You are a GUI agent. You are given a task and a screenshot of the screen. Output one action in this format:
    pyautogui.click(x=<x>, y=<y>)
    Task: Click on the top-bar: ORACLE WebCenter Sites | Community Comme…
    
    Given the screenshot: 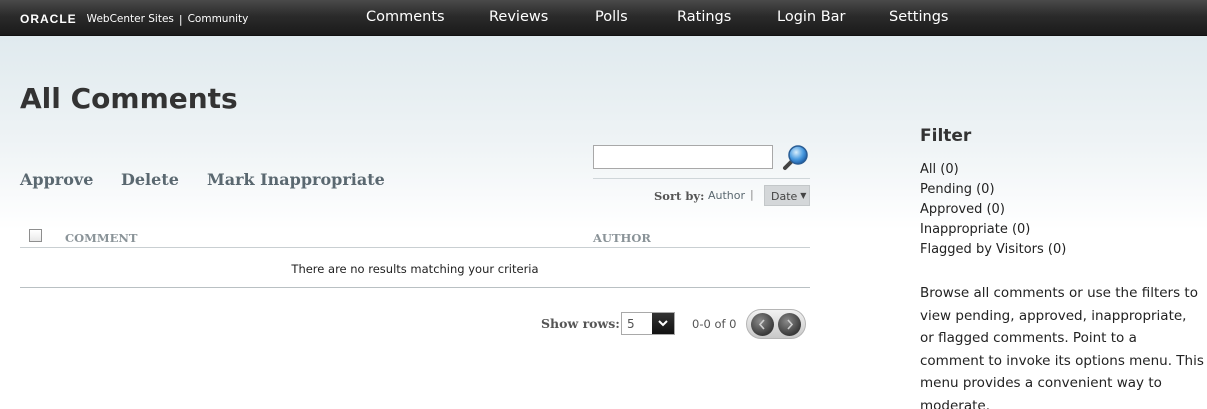 What is the action you would take?
    pyautogui.click(x=603, y=18)
    